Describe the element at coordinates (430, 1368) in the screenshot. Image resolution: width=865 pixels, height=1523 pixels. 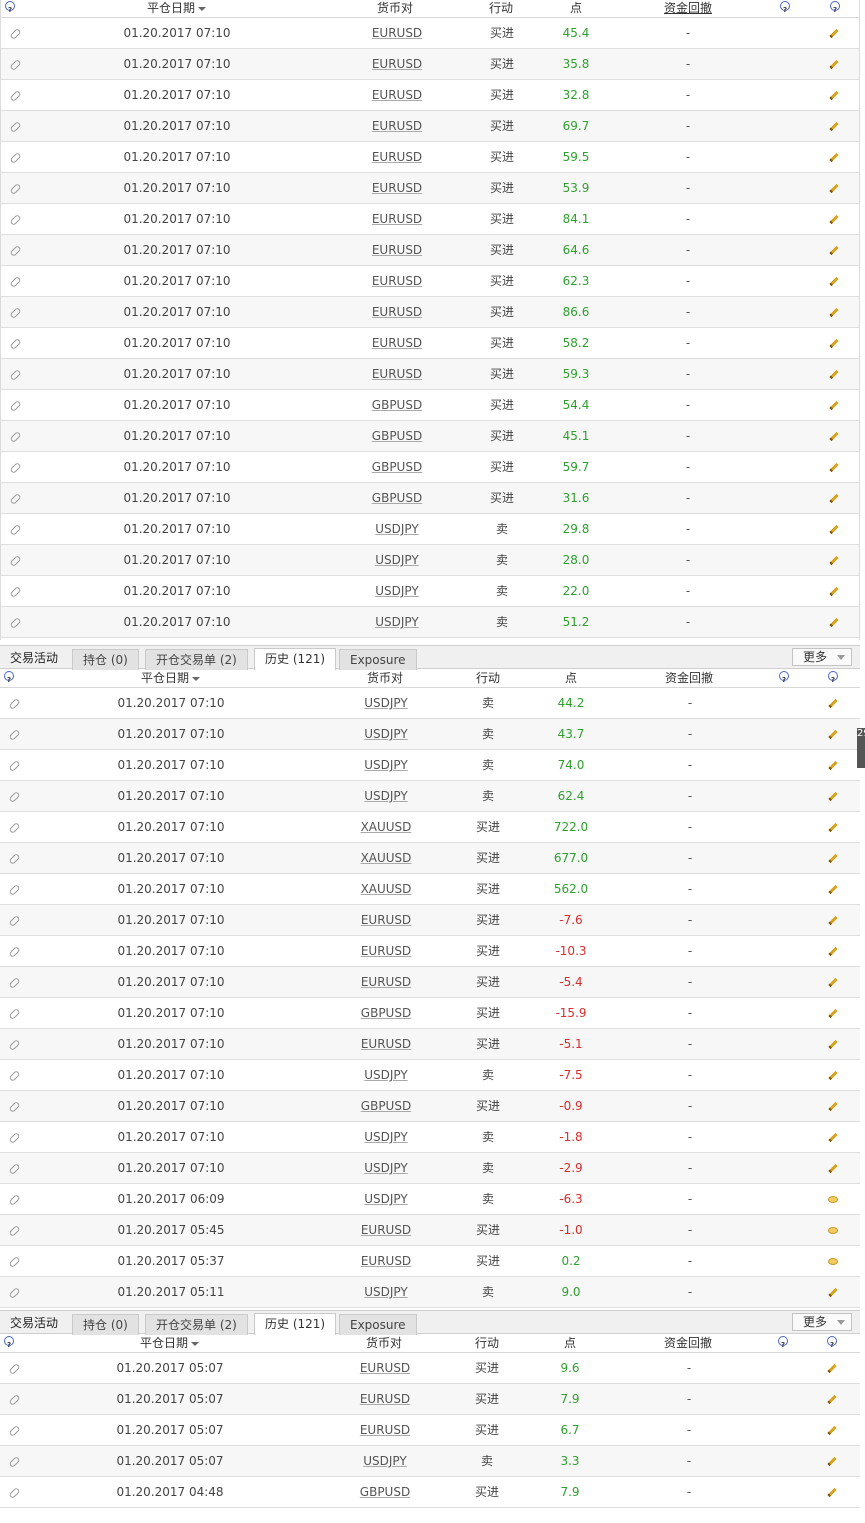
I see `table-row: 01.20.2017 05:07 EURUSD 买进 9.6 -` at that location.